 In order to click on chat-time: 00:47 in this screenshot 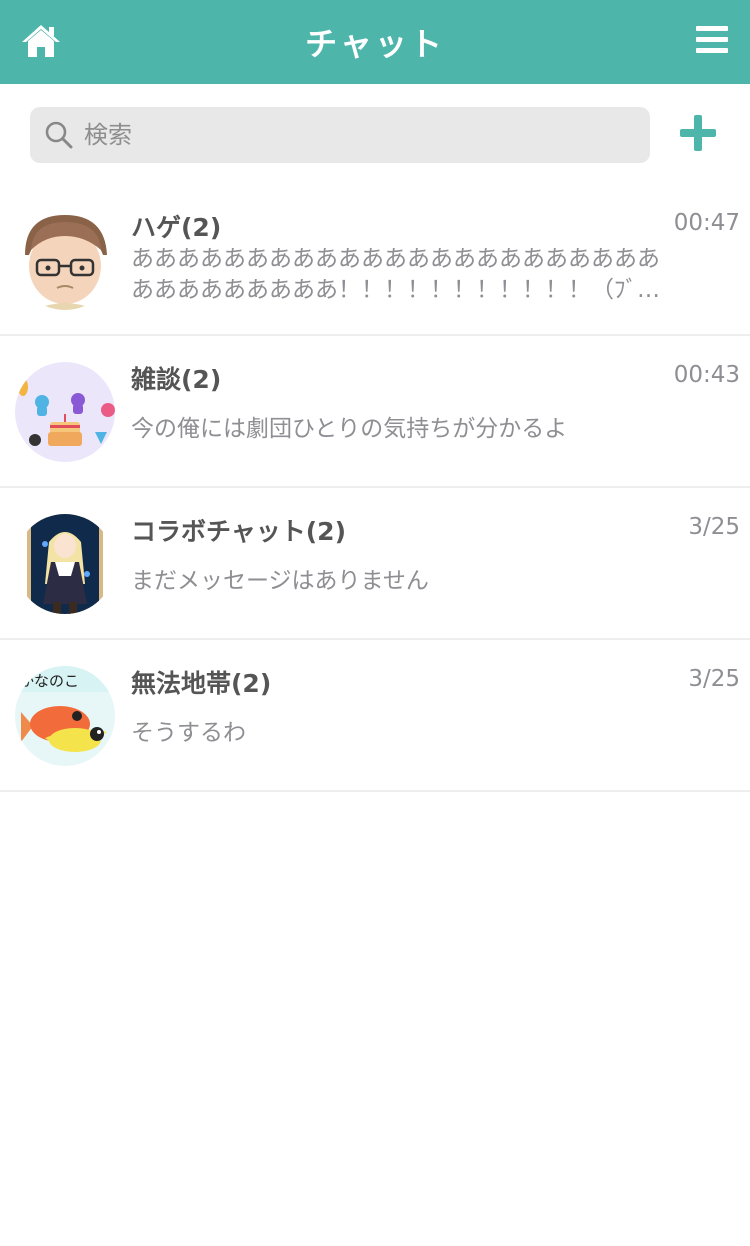, I will do `click(706, 223)`.